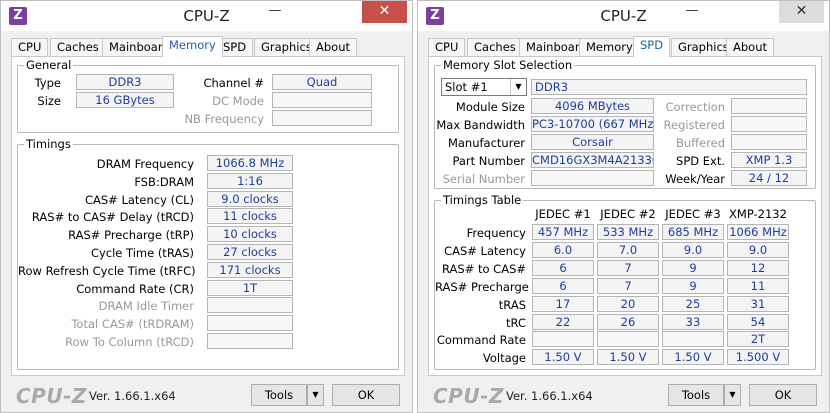  Describe the element at coordinates (139, 199) in the screenshot. I see `timing-label: CAS# Latency (CL)` at that location.